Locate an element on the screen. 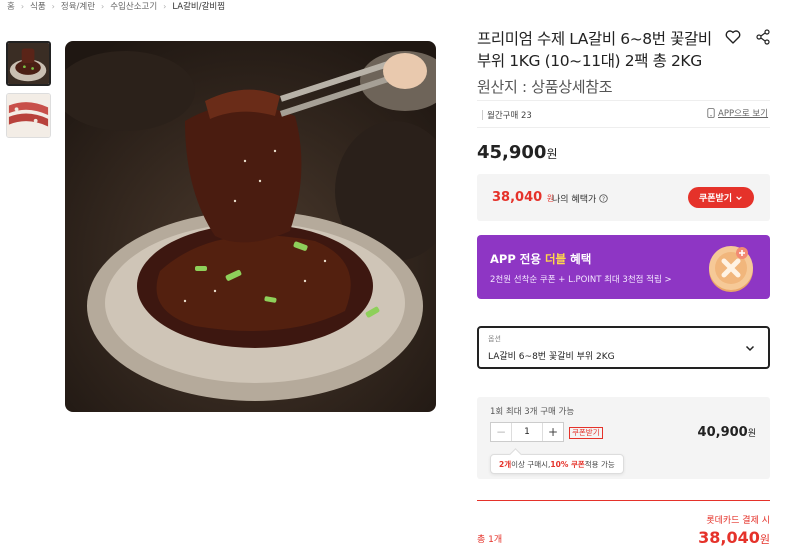  app-banner-subtitle: 2천원 선착순 쿠폰 + L.POINT 최대 3천점 적립 > is located at coordinates (581, 280).